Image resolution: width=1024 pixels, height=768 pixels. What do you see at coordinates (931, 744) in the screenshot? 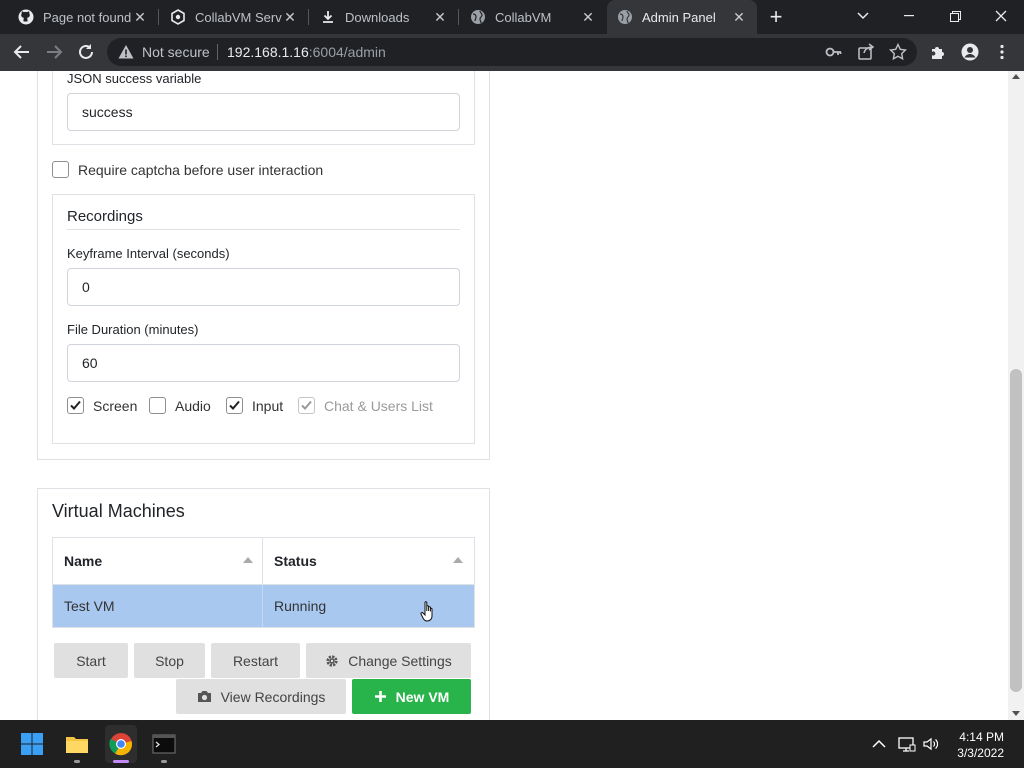
I see `volume-icon` at bounding box center [931, 744].